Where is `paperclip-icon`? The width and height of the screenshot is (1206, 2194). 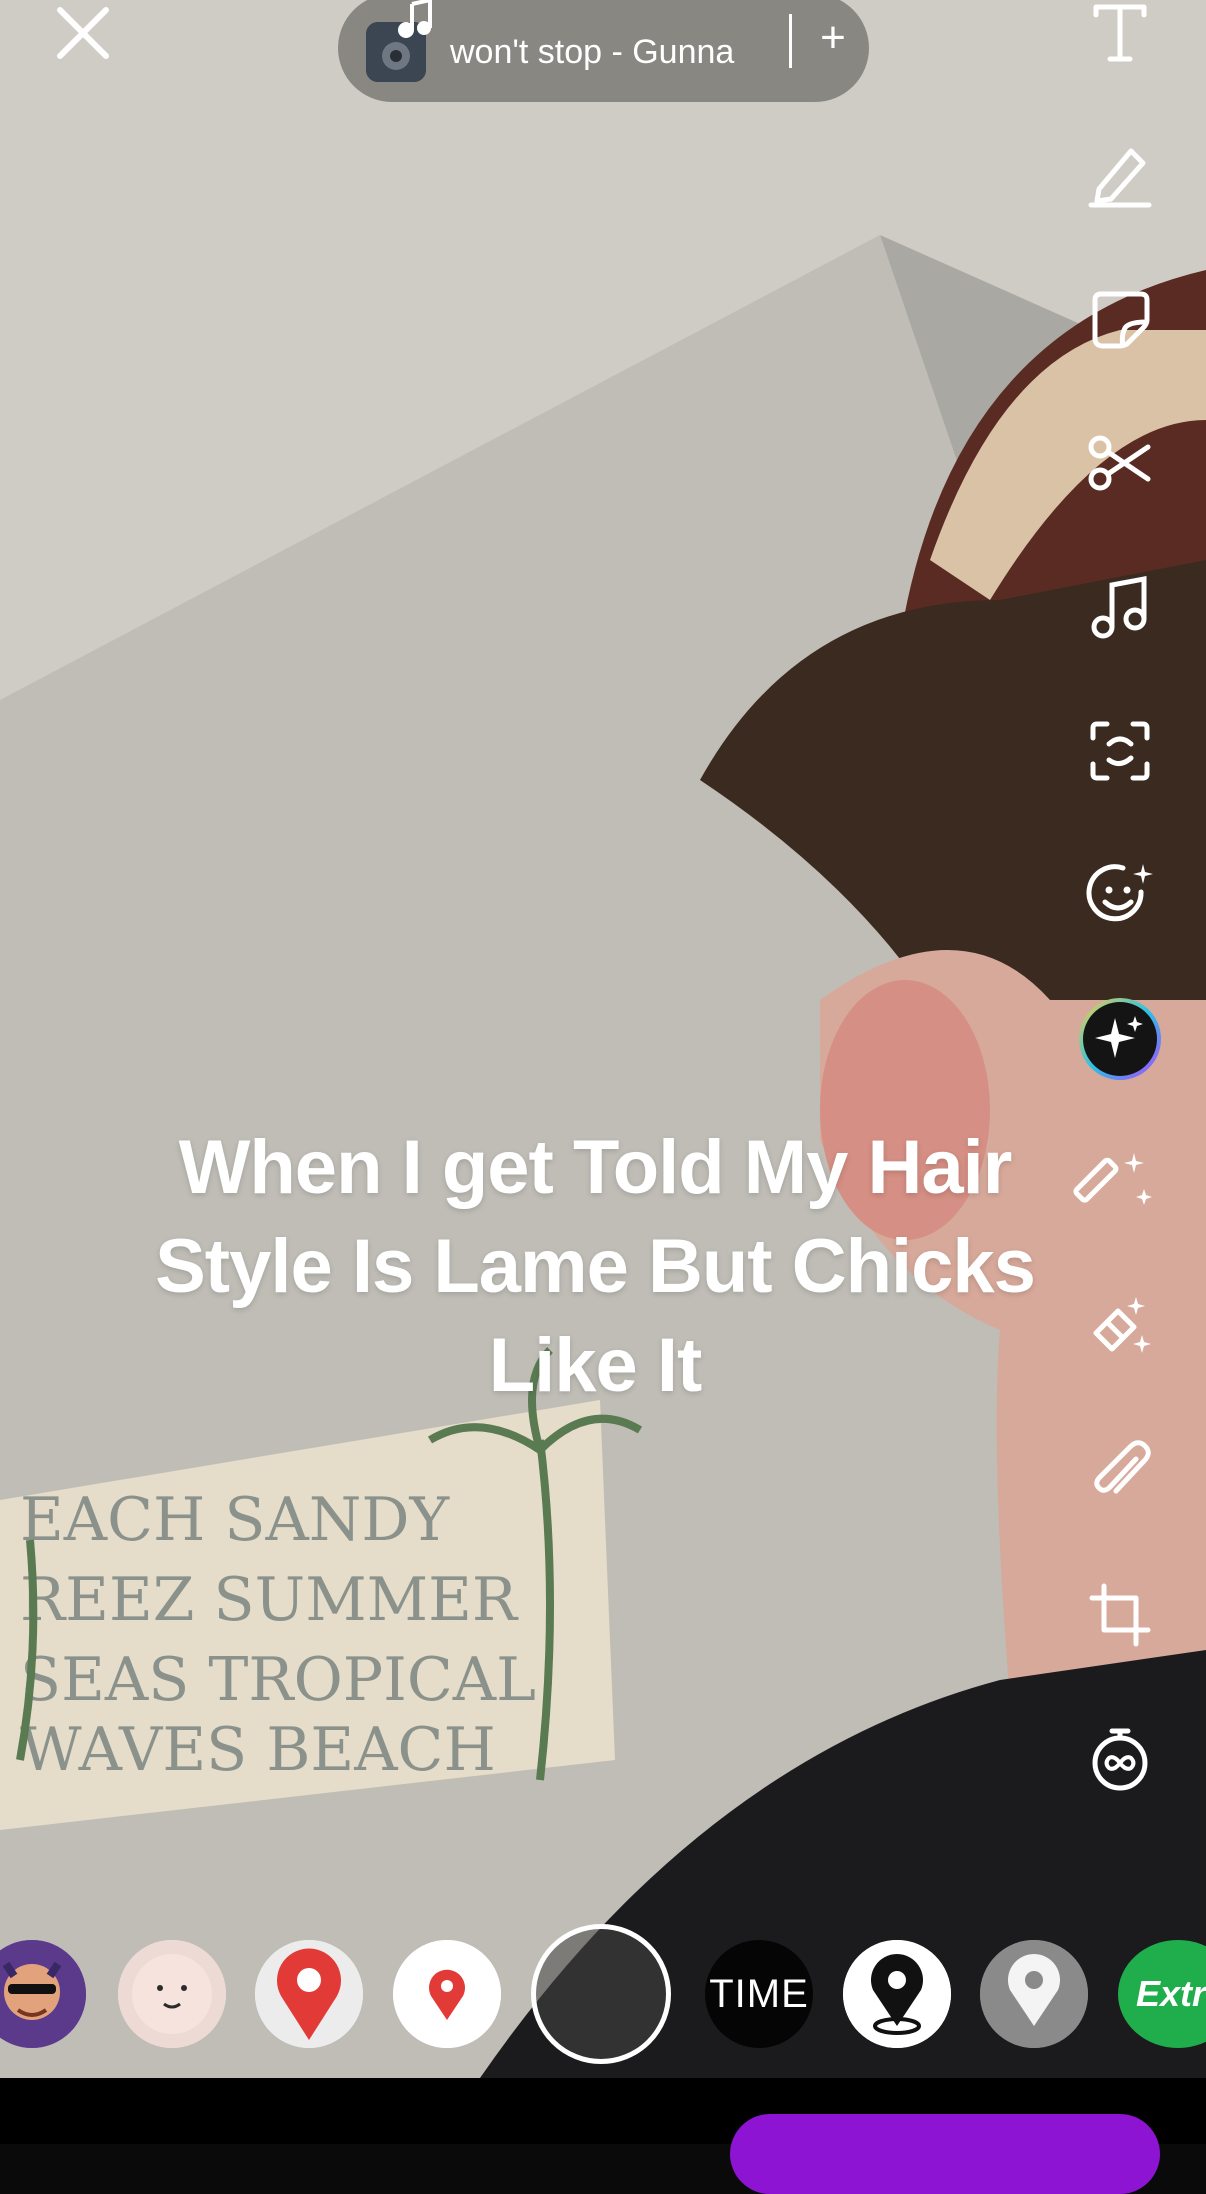 paperclip-icon is located at coordinates (1122, 1467).